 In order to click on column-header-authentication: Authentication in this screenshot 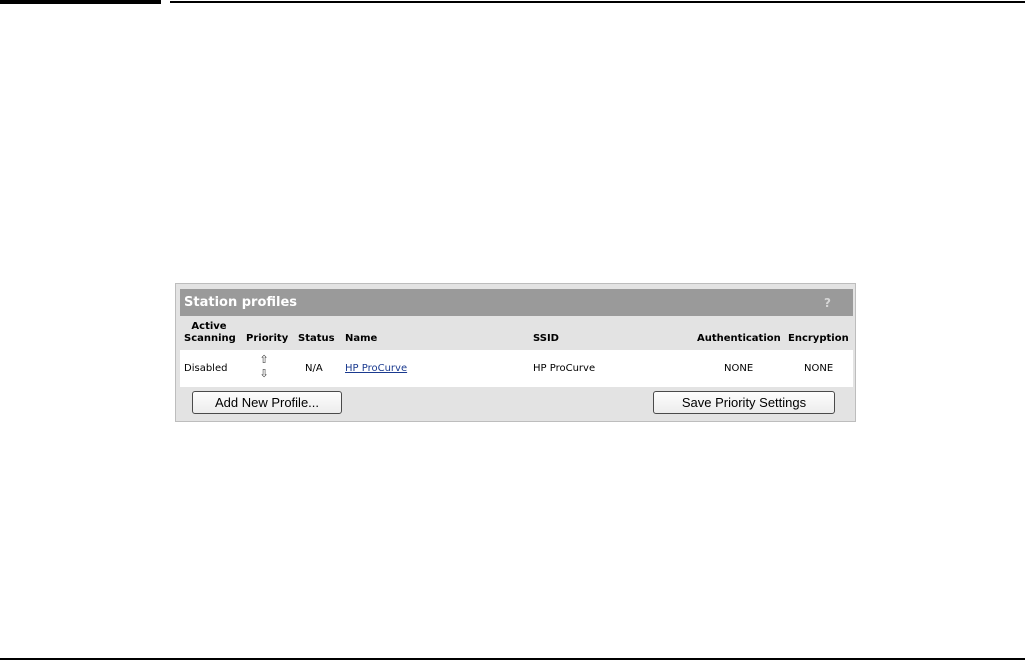, I will do `click(739, 338)`.